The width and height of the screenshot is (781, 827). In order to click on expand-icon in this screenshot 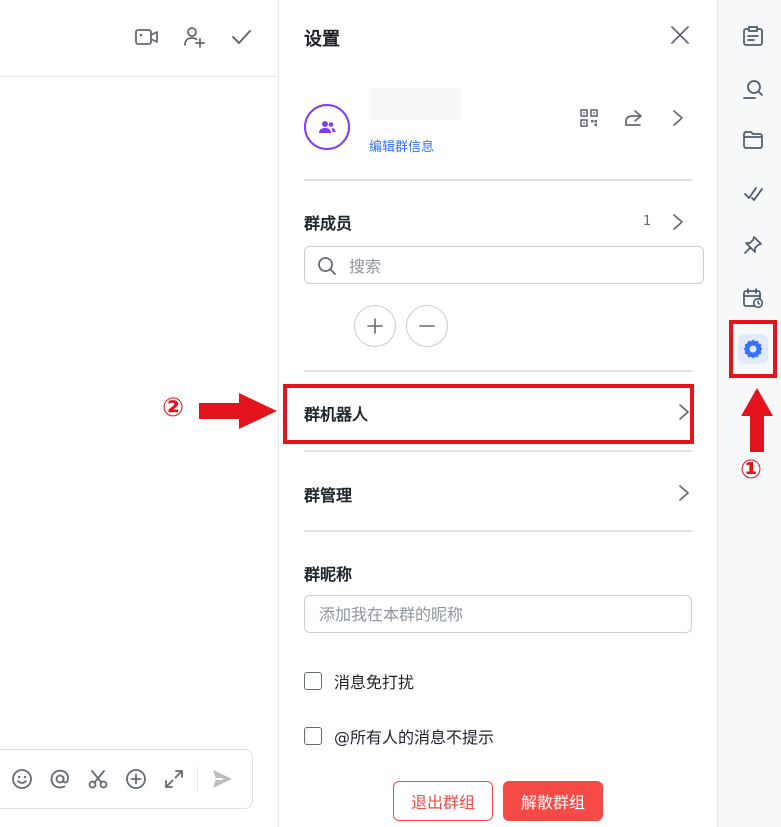, I will do `click(174, 779)`.